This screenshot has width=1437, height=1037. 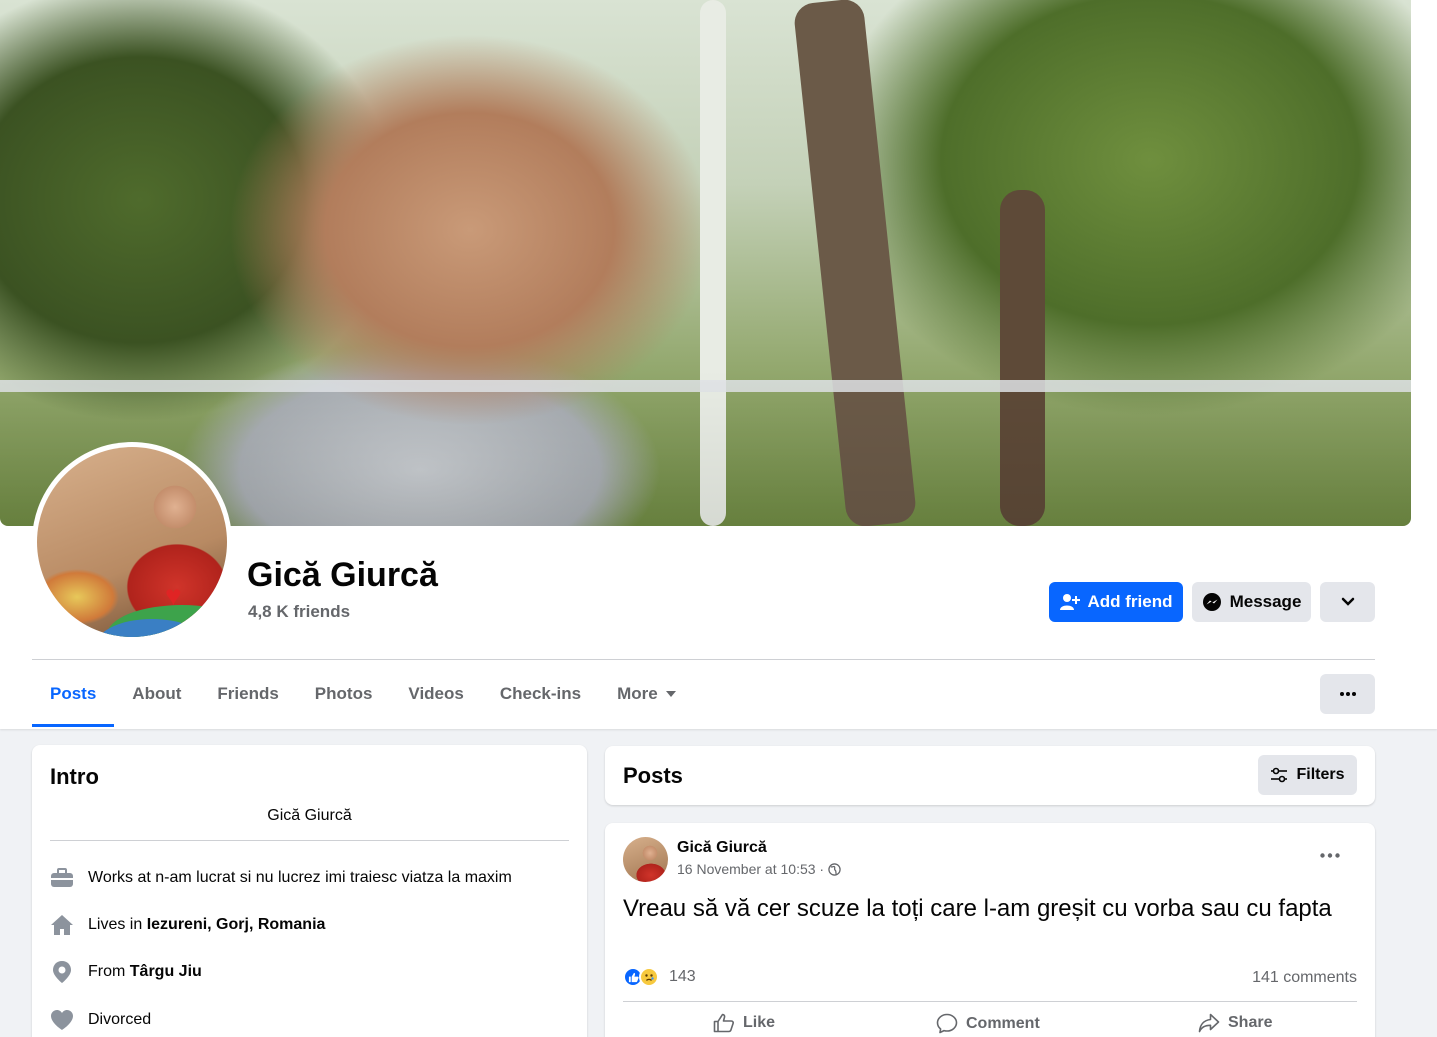 What do you see at coordinates (646, 694) in the screenshot?
I see `tab-more: More` at bounding box center [646, 694].